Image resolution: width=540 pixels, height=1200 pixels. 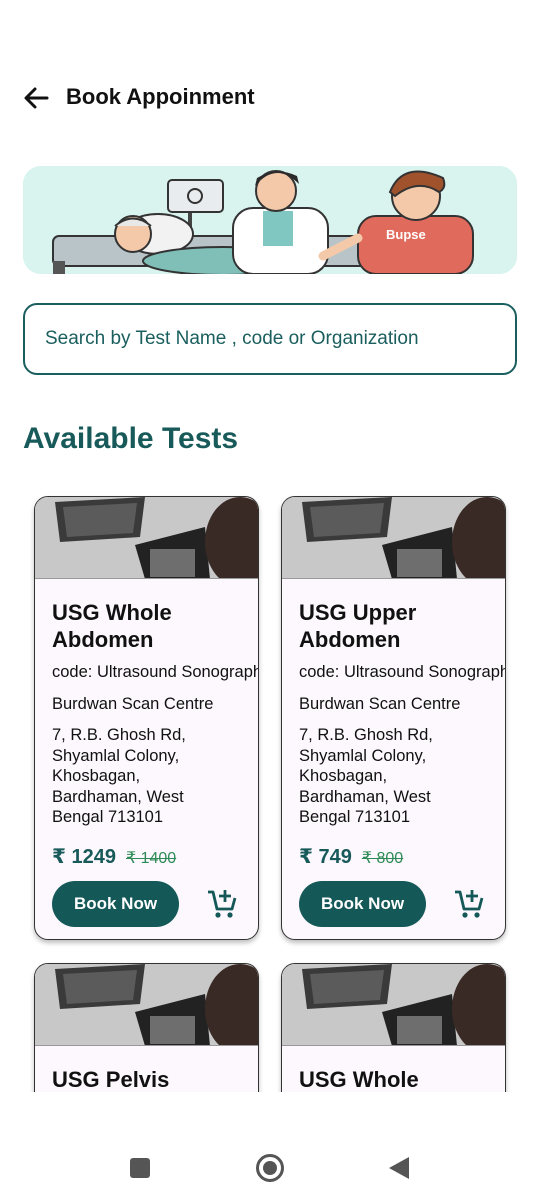 I want to click on back-button, so click(x=36, y=98).